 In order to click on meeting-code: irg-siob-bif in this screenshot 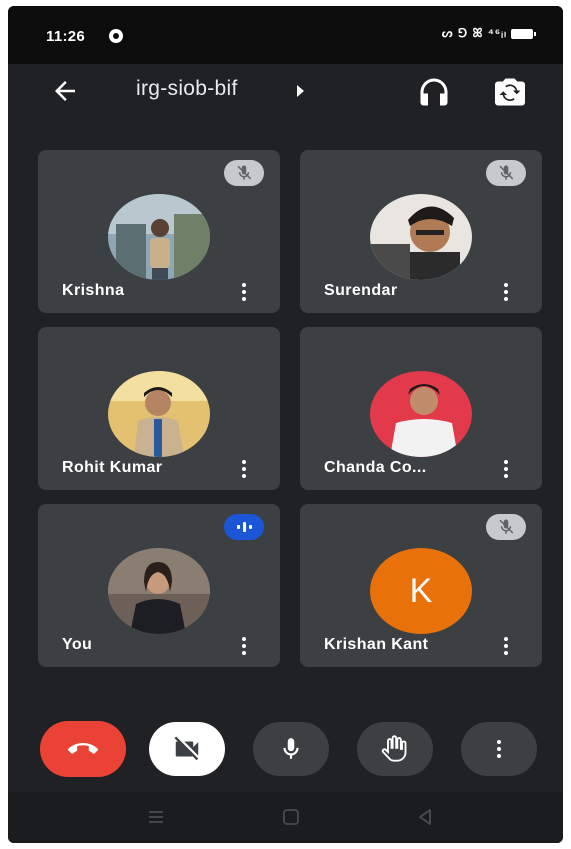, I will do `click(187, 89)`.